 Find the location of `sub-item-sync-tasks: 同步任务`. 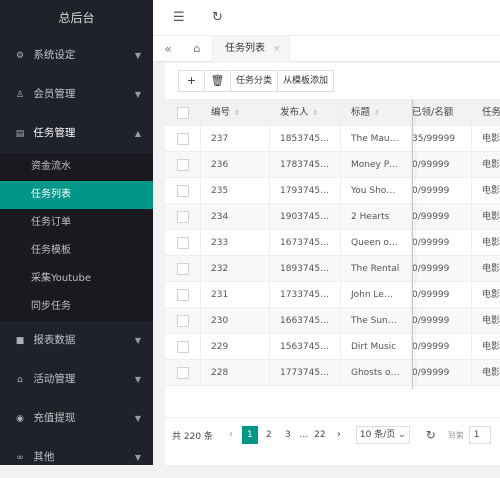

sub-item-sync-tasks: 同步任务 is located at coordinates (76, 307).